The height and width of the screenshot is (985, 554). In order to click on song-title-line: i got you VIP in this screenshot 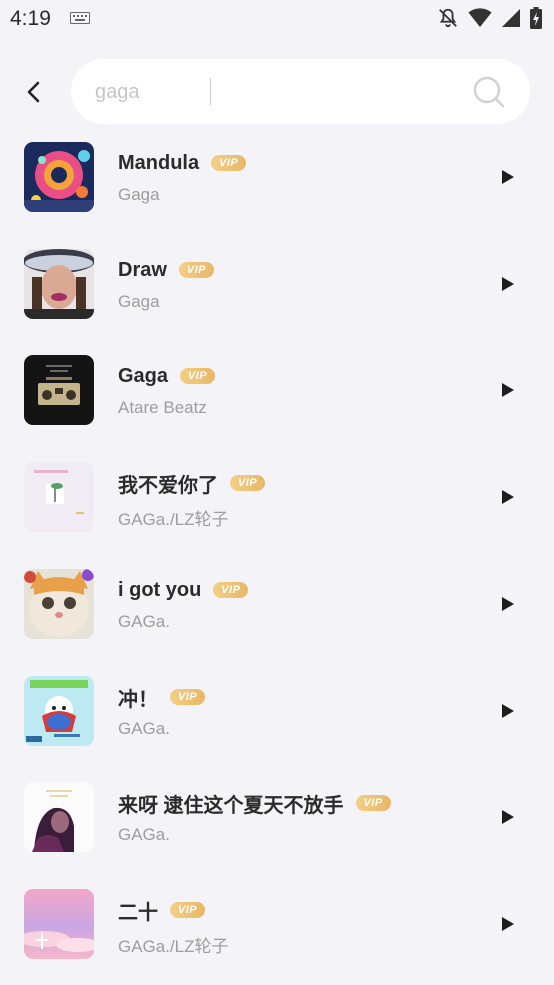, I will do `click(183, 590)`.